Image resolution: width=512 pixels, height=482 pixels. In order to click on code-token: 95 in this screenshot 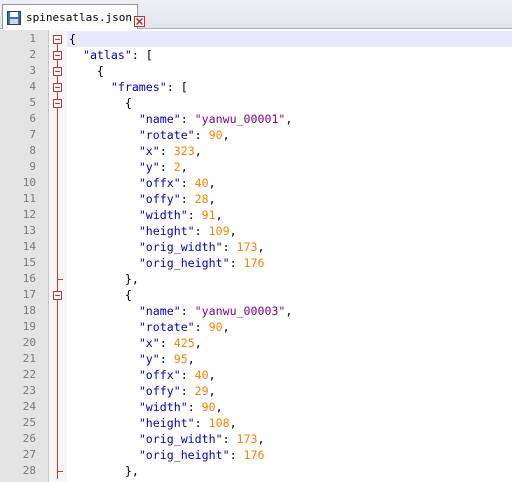, I will do `click(180, 359)`.